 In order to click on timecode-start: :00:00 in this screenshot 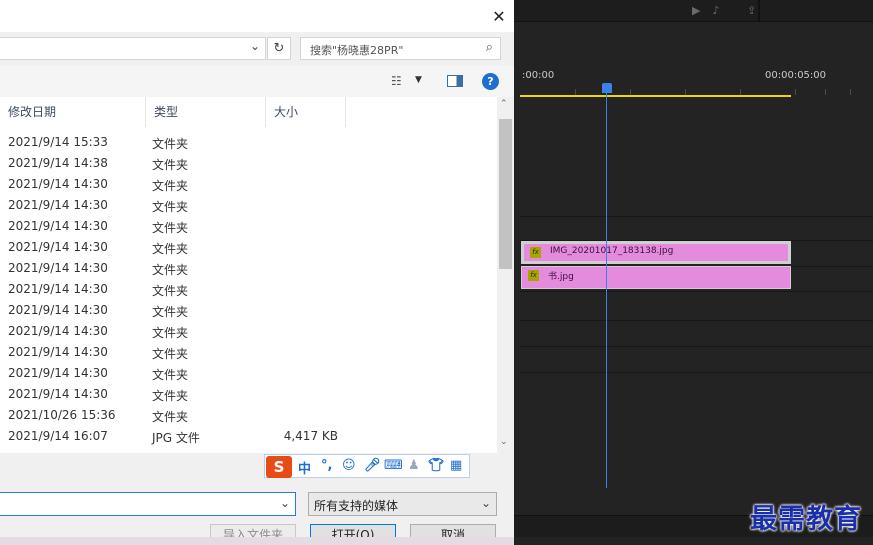, I will do `click(538, 75)`.